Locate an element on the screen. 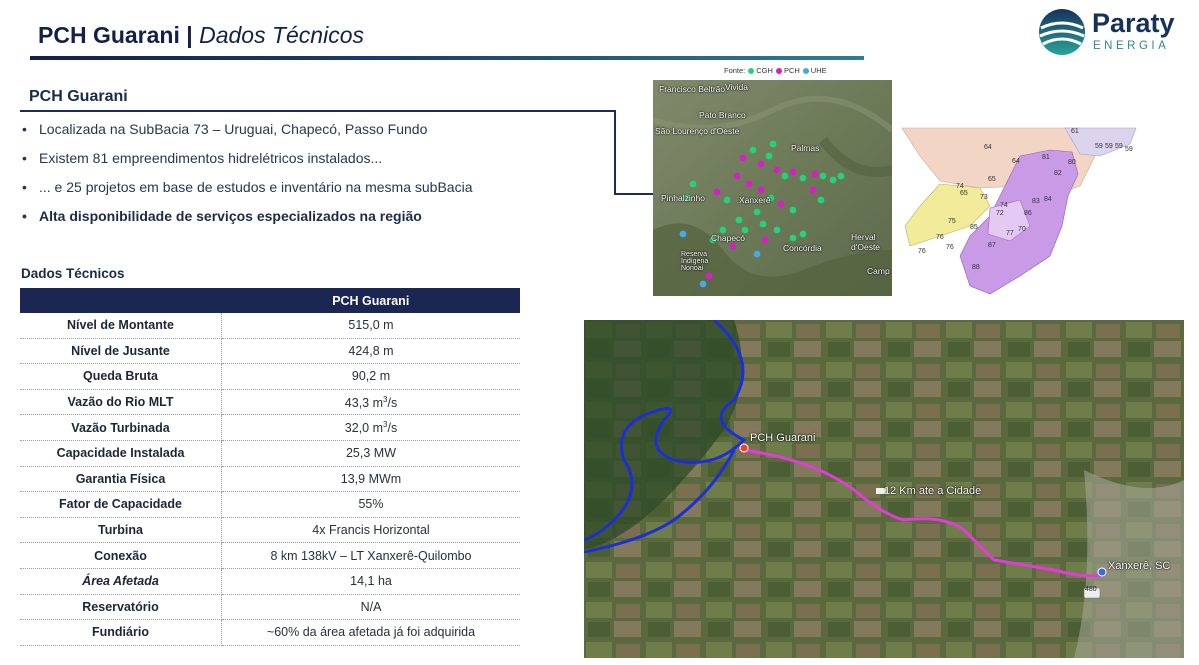 The height and width of the screenshot is (665, 1199). row-value-text: 8 km 138kV – LT Xanxerê-Quilombo is located at coordinates (371, 555).